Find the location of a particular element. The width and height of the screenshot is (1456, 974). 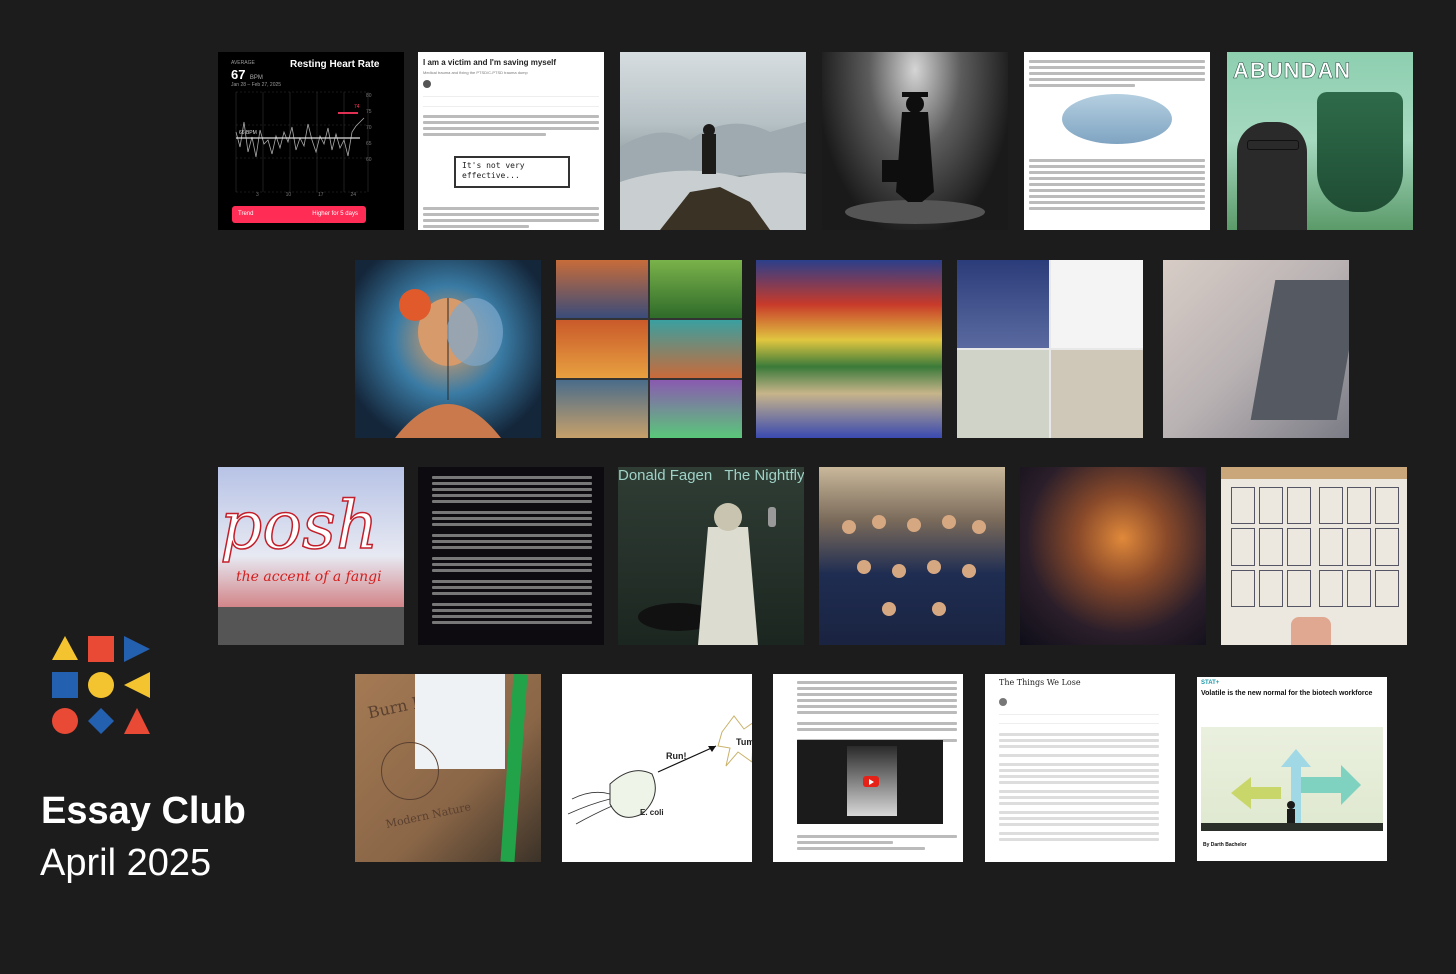

ecoli-tumble: Tum is located at coordinates (744, 742).